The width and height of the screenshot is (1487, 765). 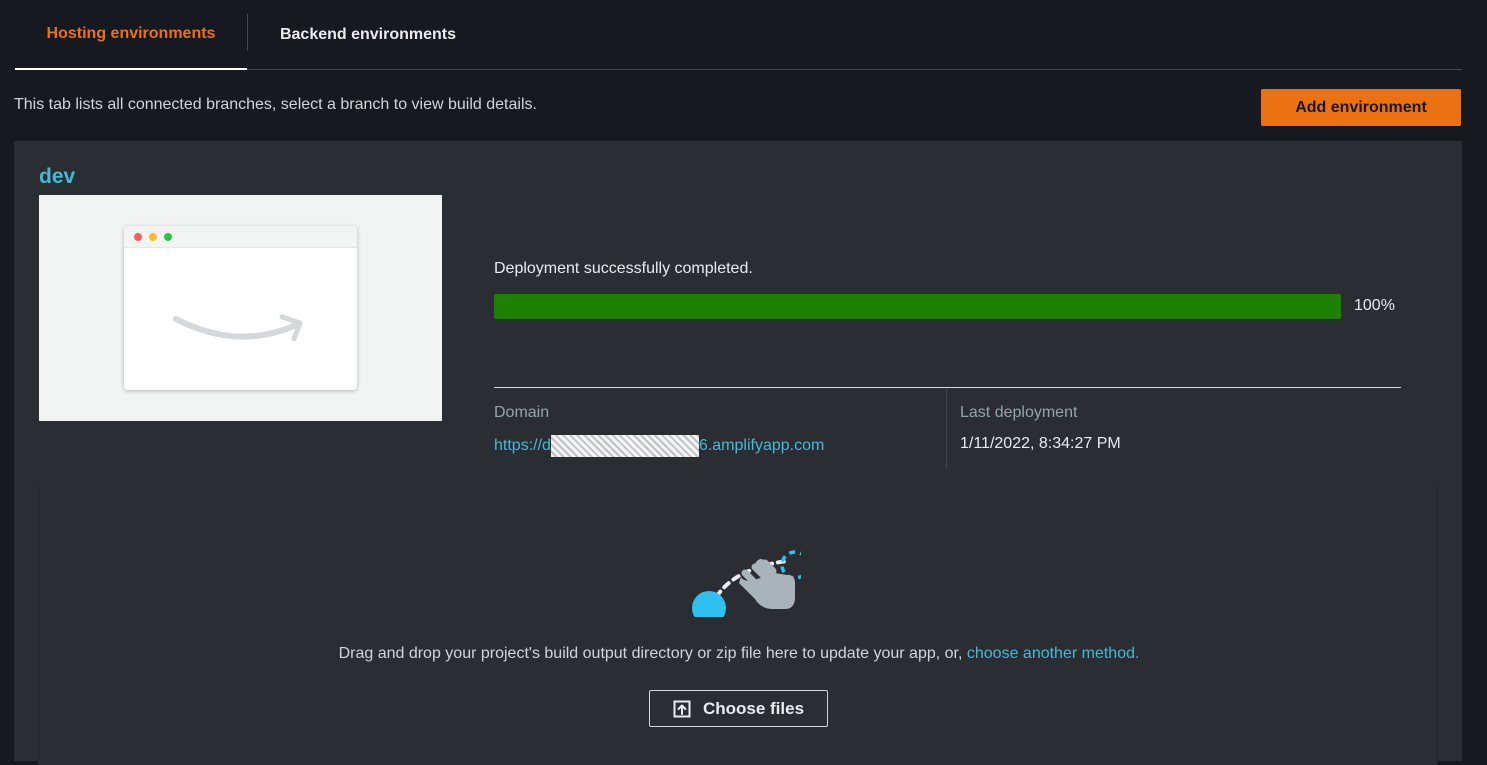 What do you see at coordinates (753, 708) in the screenshot?
I see `choose-files-label: Choose files` at bounding box center [753, 708].